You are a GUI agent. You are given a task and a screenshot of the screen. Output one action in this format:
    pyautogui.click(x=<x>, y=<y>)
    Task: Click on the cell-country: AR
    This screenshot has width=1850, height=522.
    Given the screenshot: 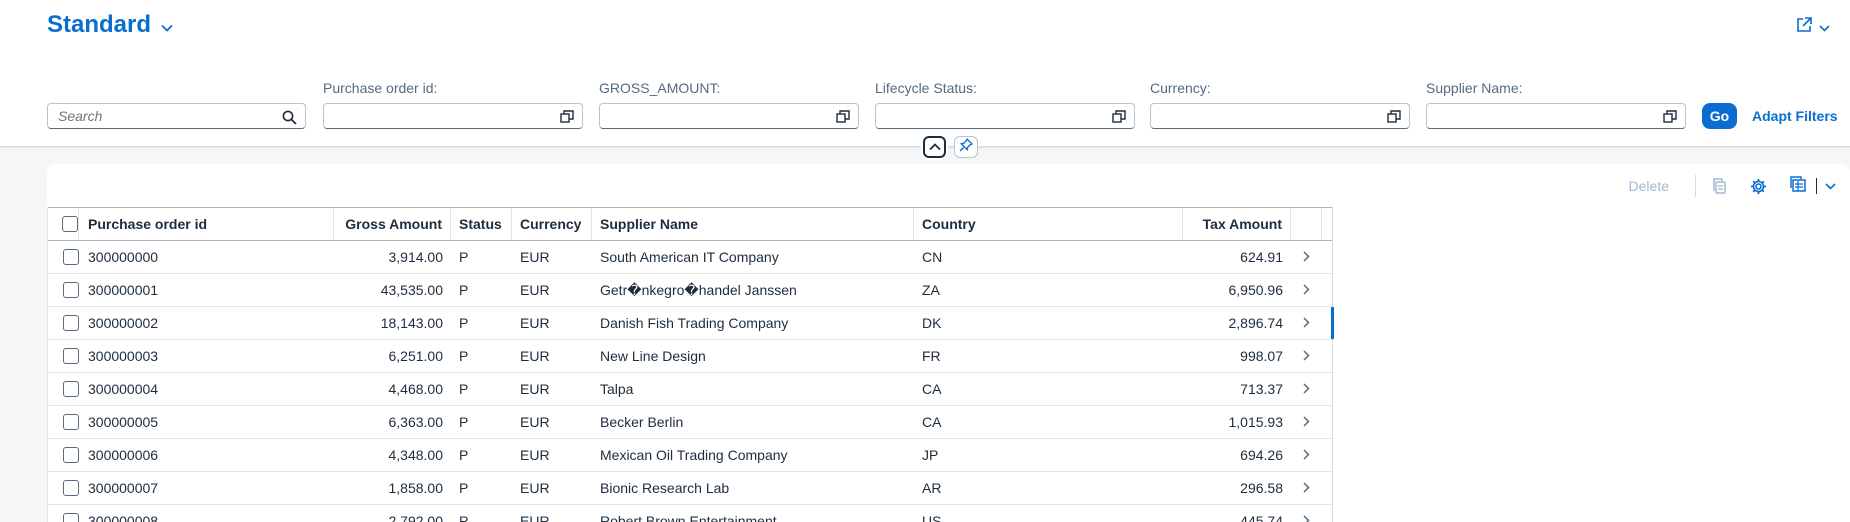 What is the action you would take?
    pyautogui.click(x=932, y=488)
    